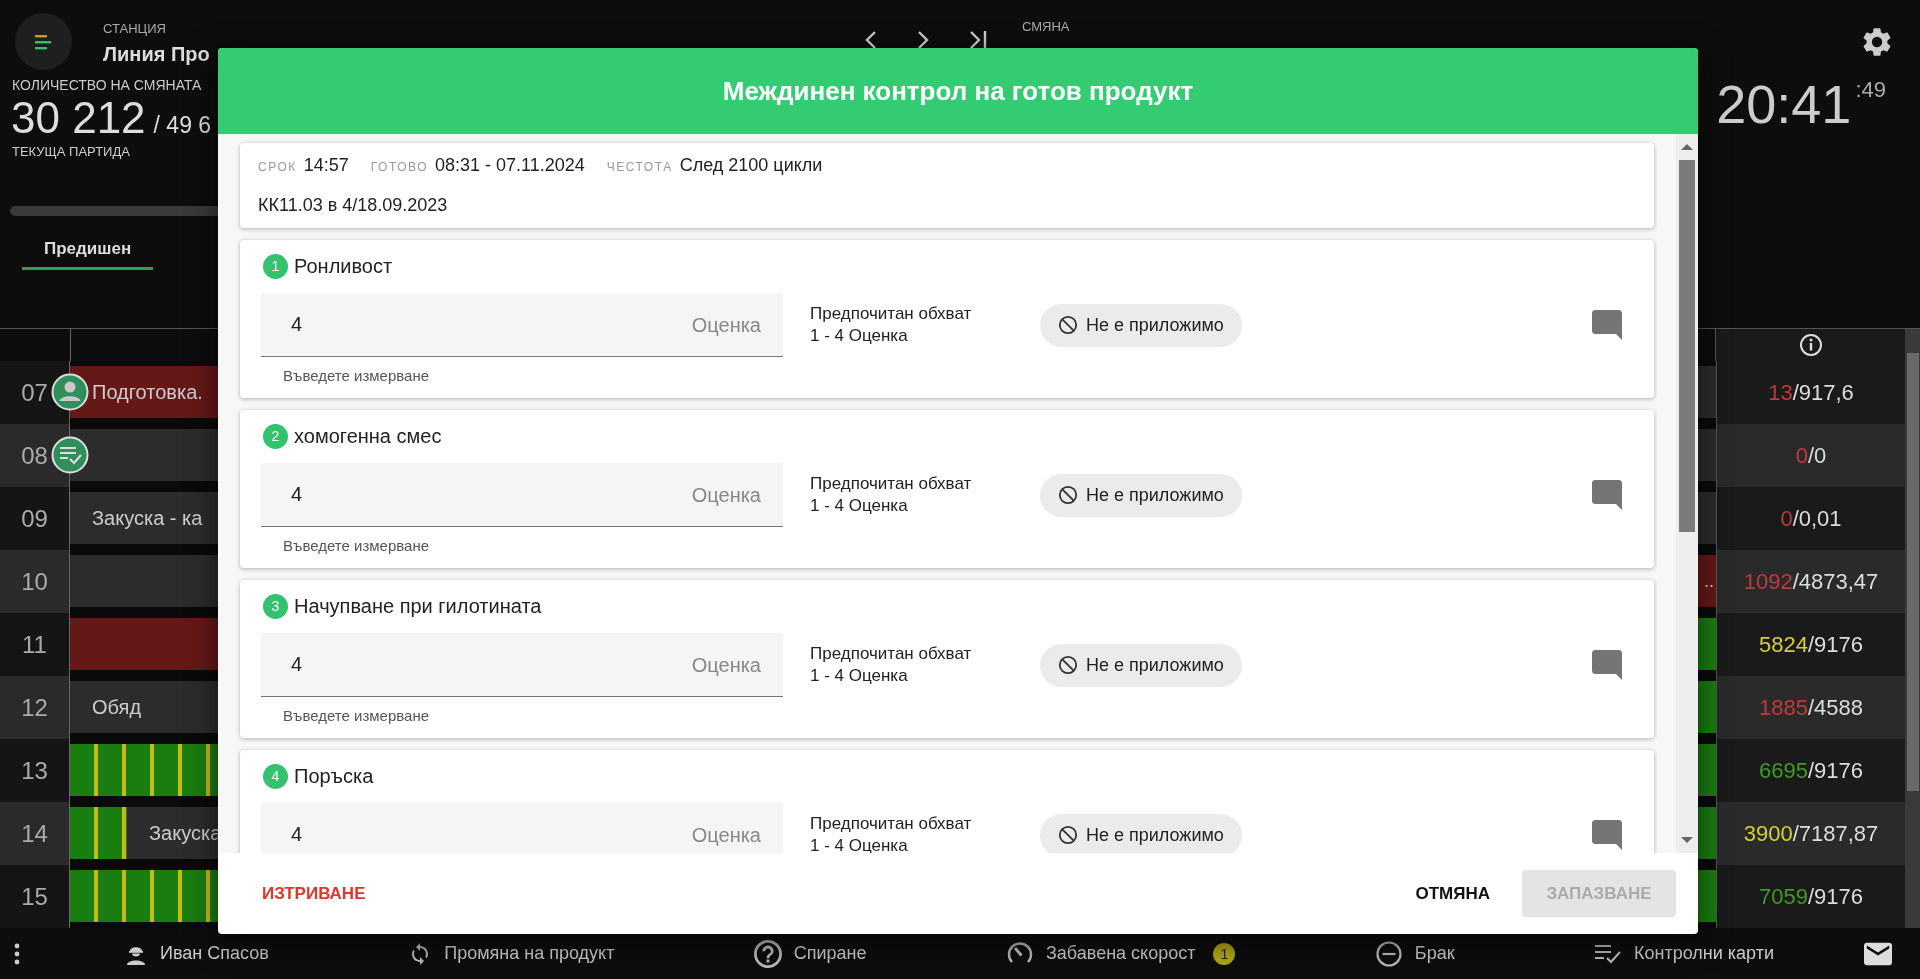  I want to click on reference-text: КК11.03 в 4/18.09.2023, so click(353, 205).